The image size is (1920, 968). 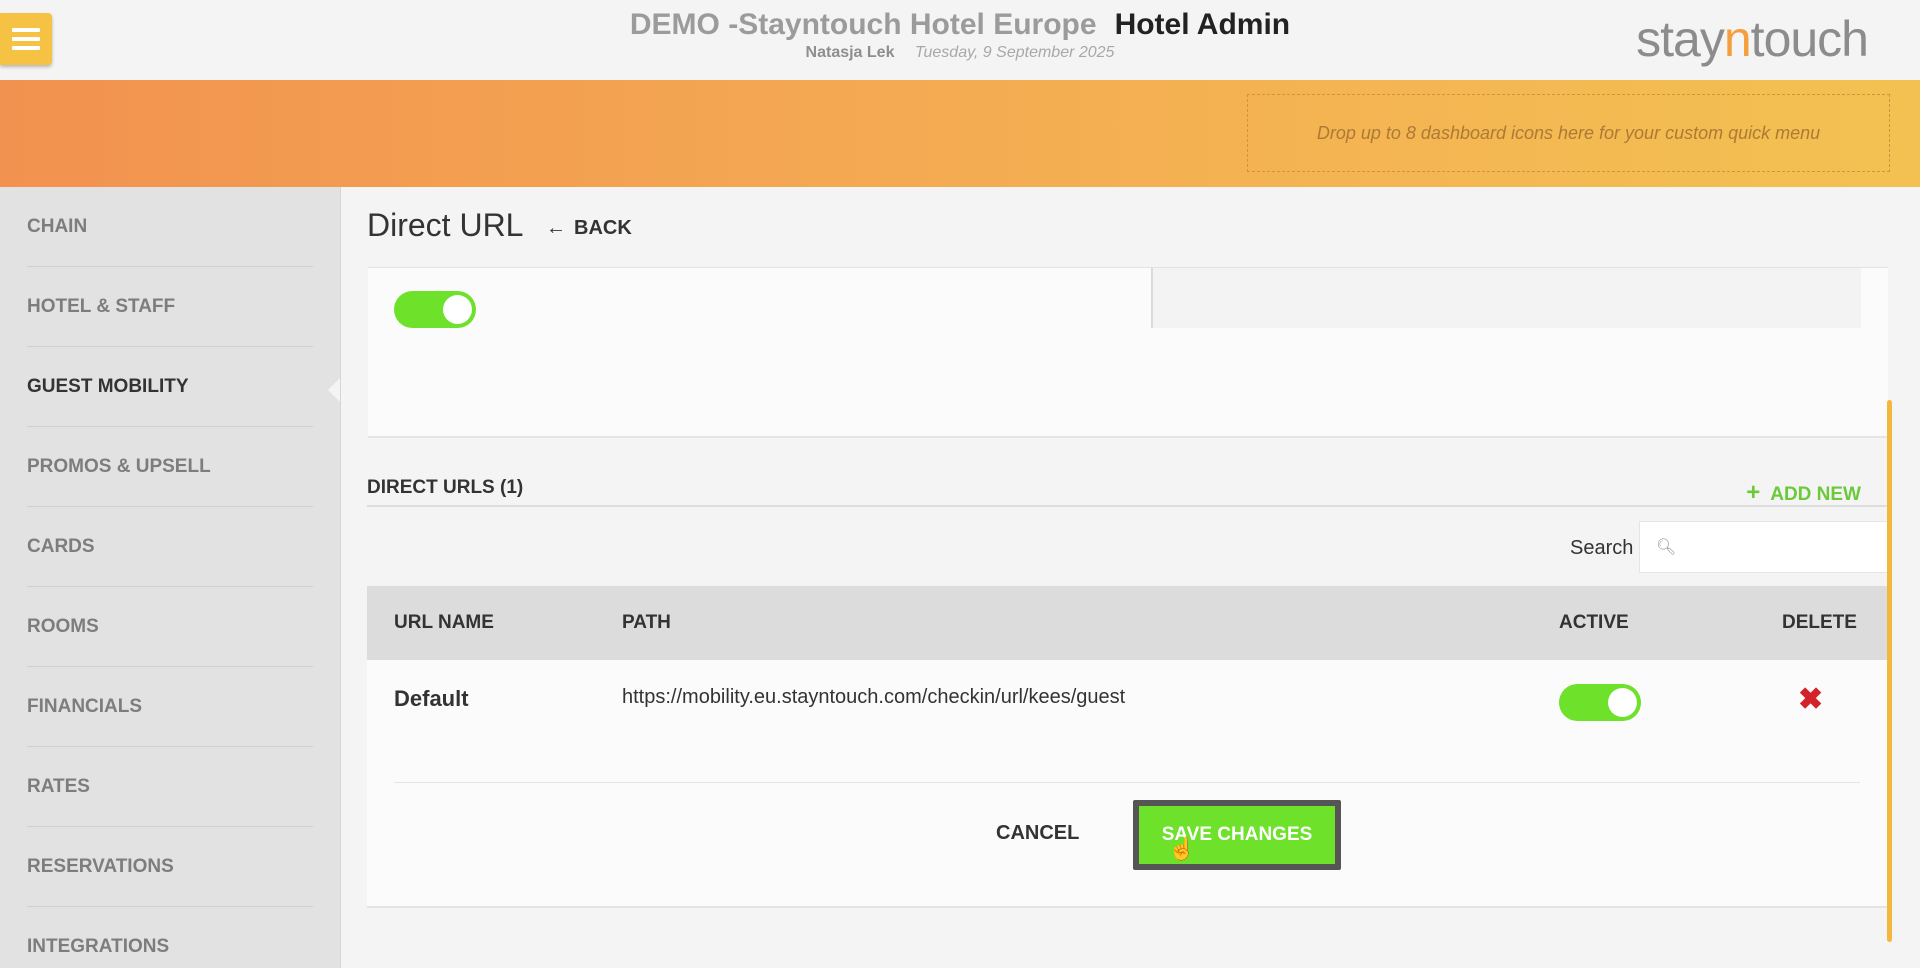 I want to click on current-date: Tuesday, 9 September 2025, so click(x=1014, y=52).